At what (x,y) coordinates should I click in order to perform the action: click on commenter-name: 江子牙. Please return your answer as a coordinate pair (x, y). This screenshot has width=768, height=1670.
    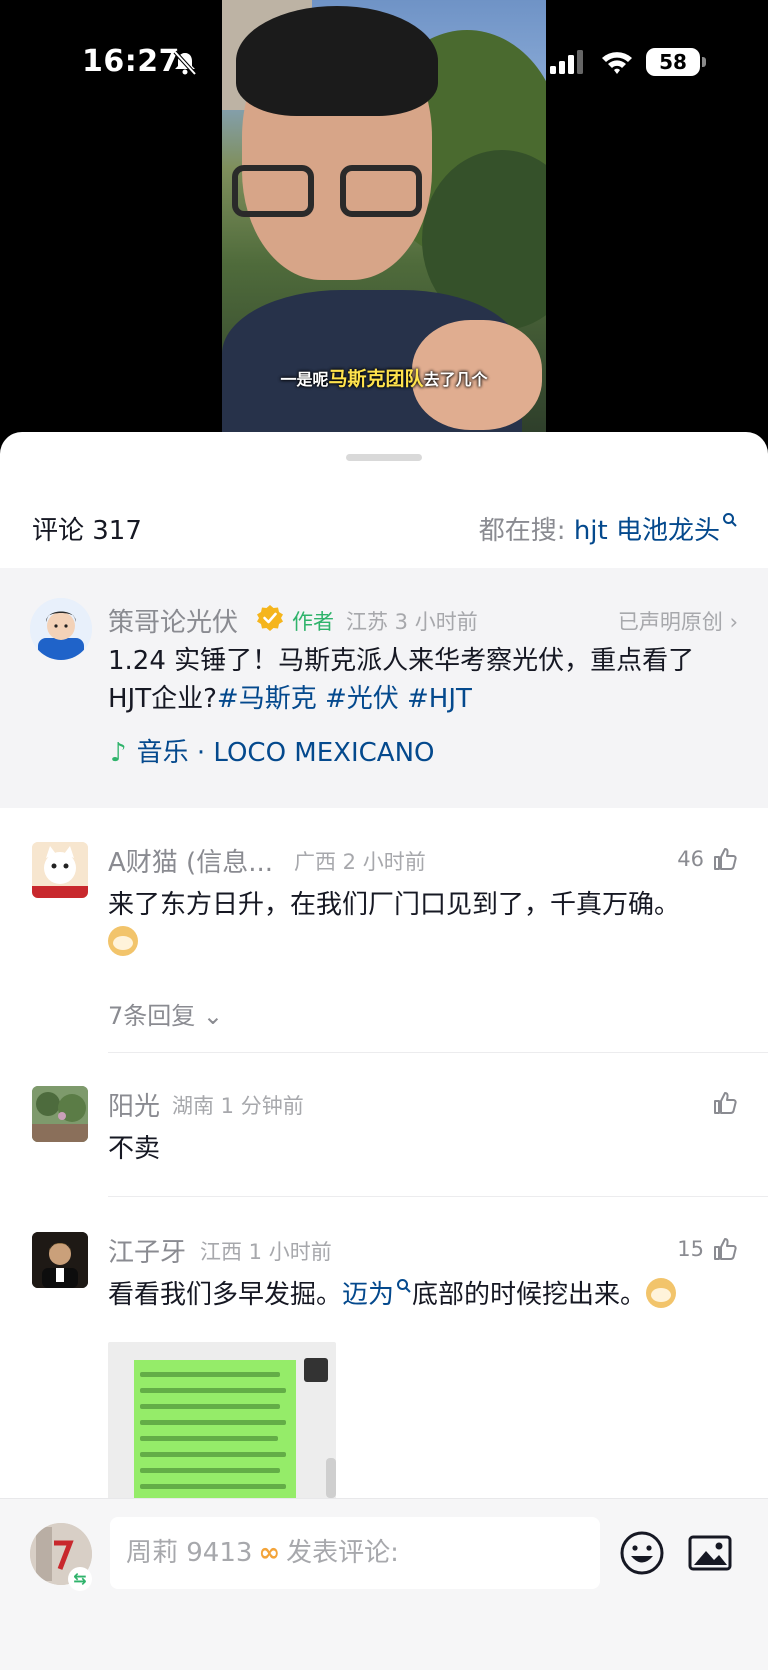
    Looking at the image, I should click on (147, 1250).